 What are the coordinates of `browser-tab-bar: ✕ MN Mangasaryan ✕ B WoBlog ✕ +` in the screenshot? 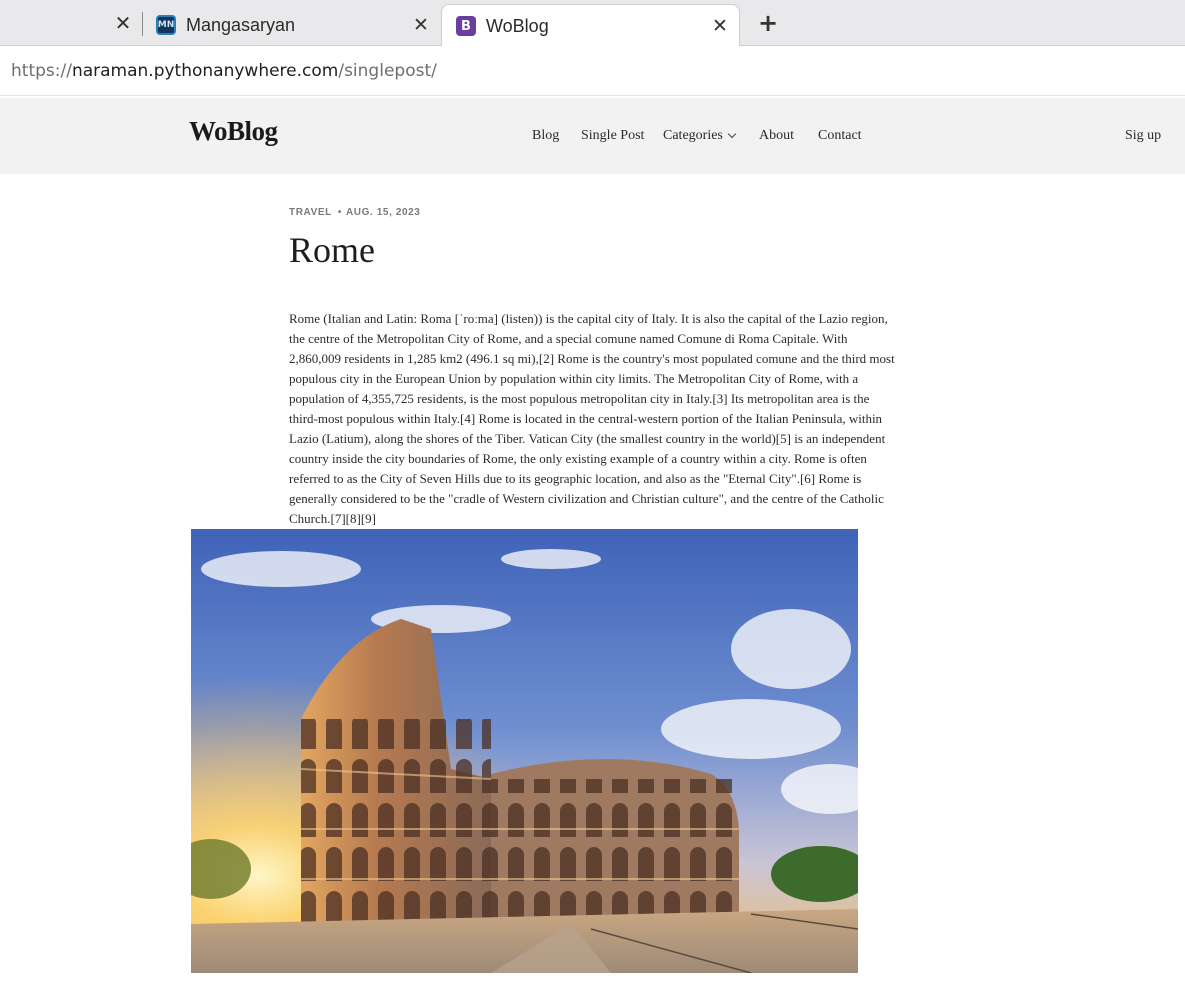 It's located at (592, 23).